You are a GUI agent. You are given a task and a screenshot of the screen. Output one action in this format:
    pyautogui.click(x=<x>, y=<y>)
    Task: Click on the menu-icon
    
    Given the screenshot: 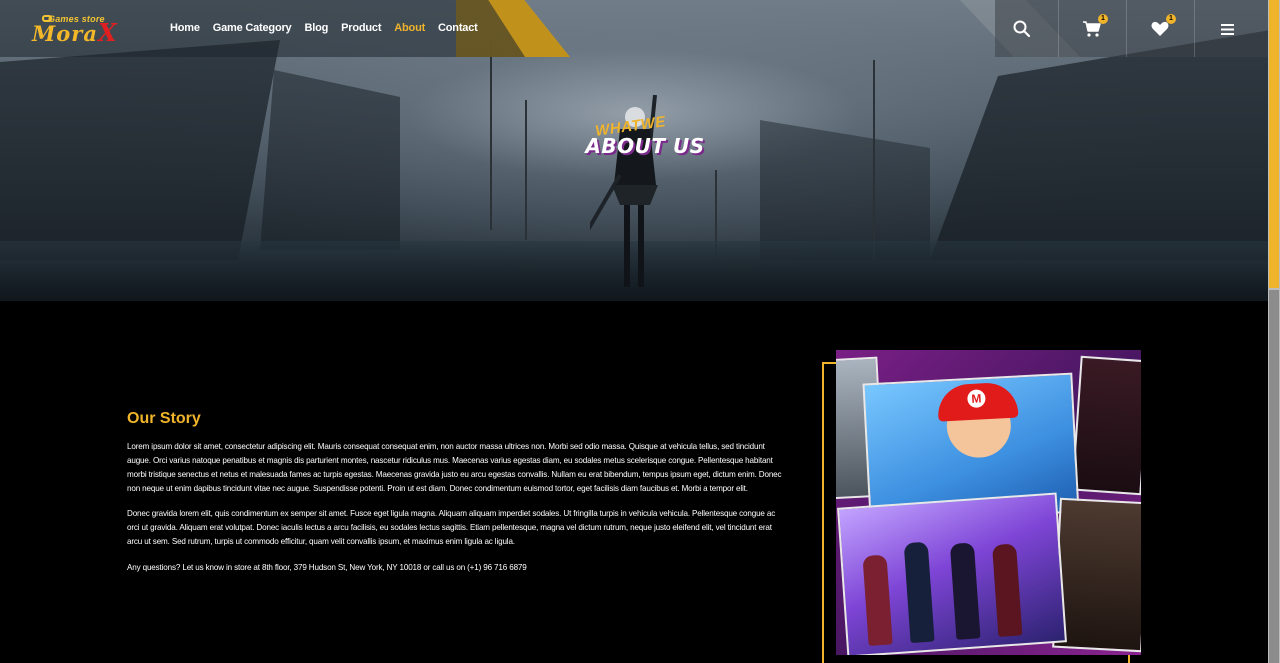 What is the action you would take?
    pyautogui.click(x=1228, y=29)
    